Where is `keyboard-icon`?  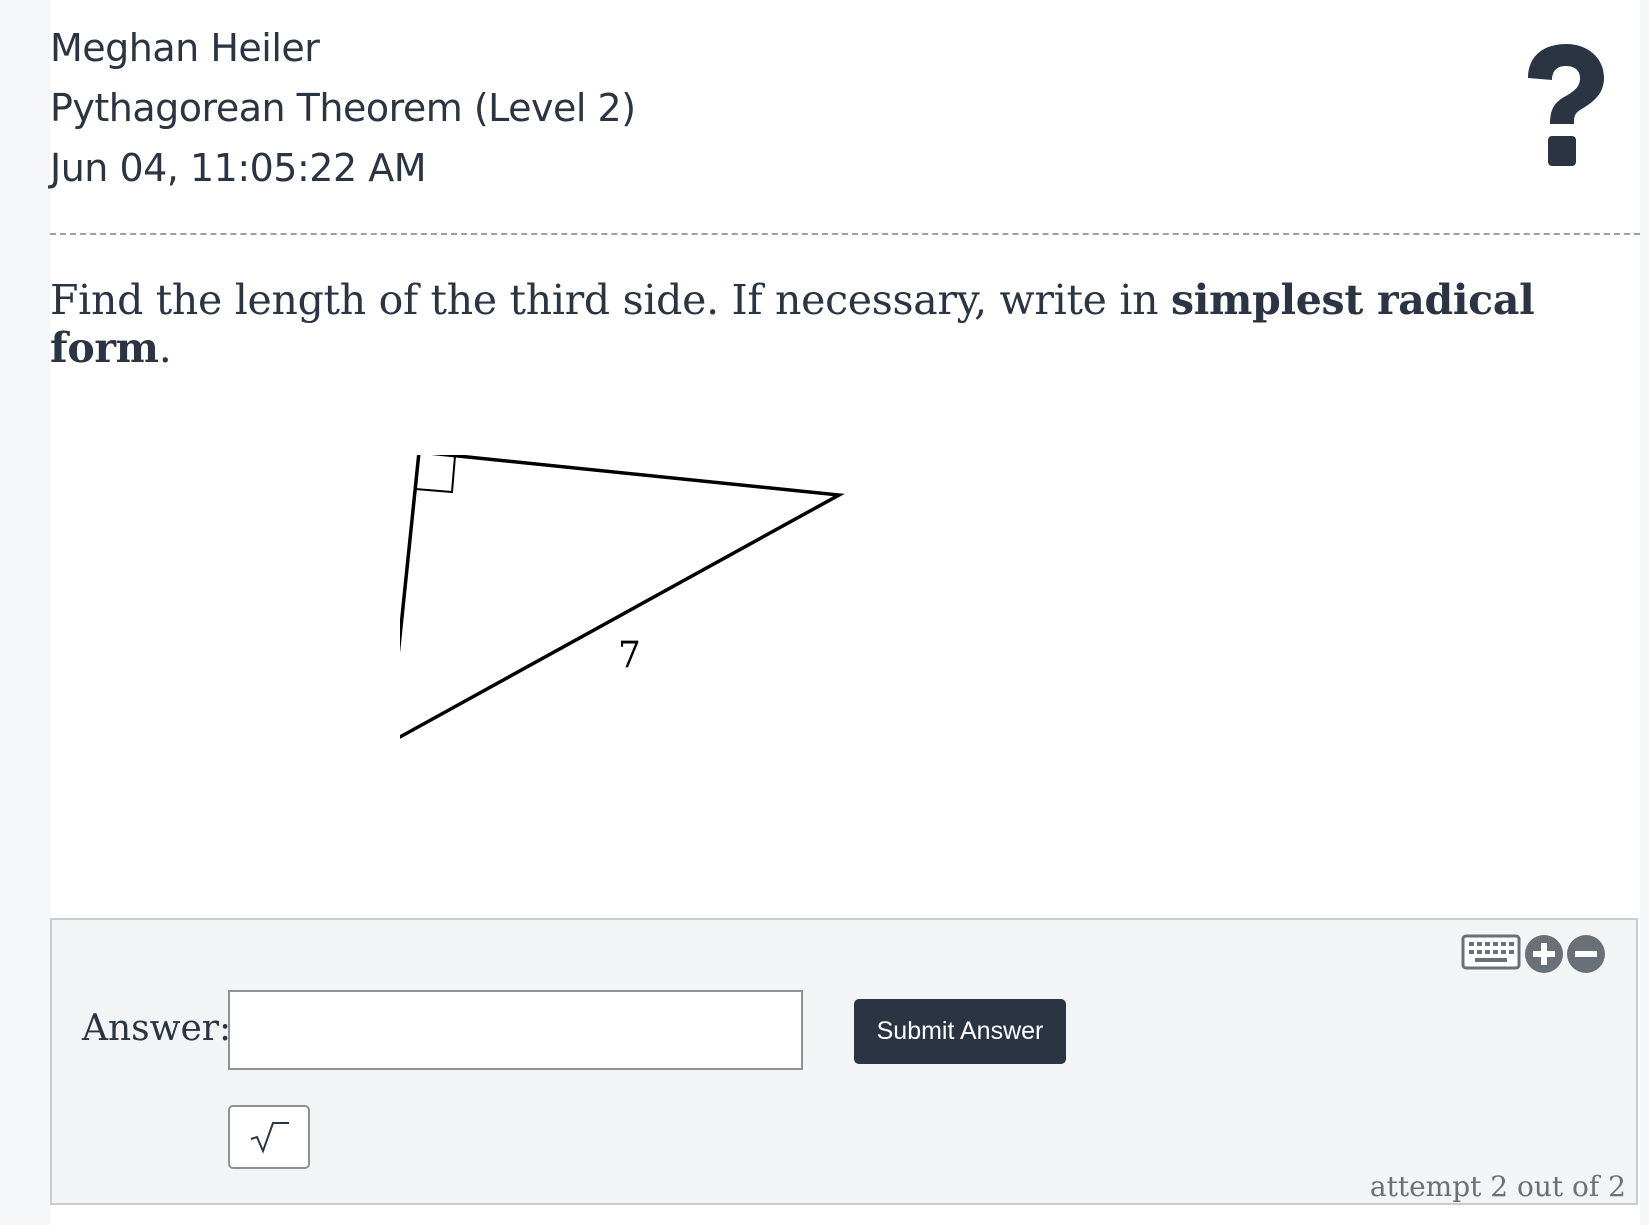
keyboard-icon is located at coordinates (1491, 952).